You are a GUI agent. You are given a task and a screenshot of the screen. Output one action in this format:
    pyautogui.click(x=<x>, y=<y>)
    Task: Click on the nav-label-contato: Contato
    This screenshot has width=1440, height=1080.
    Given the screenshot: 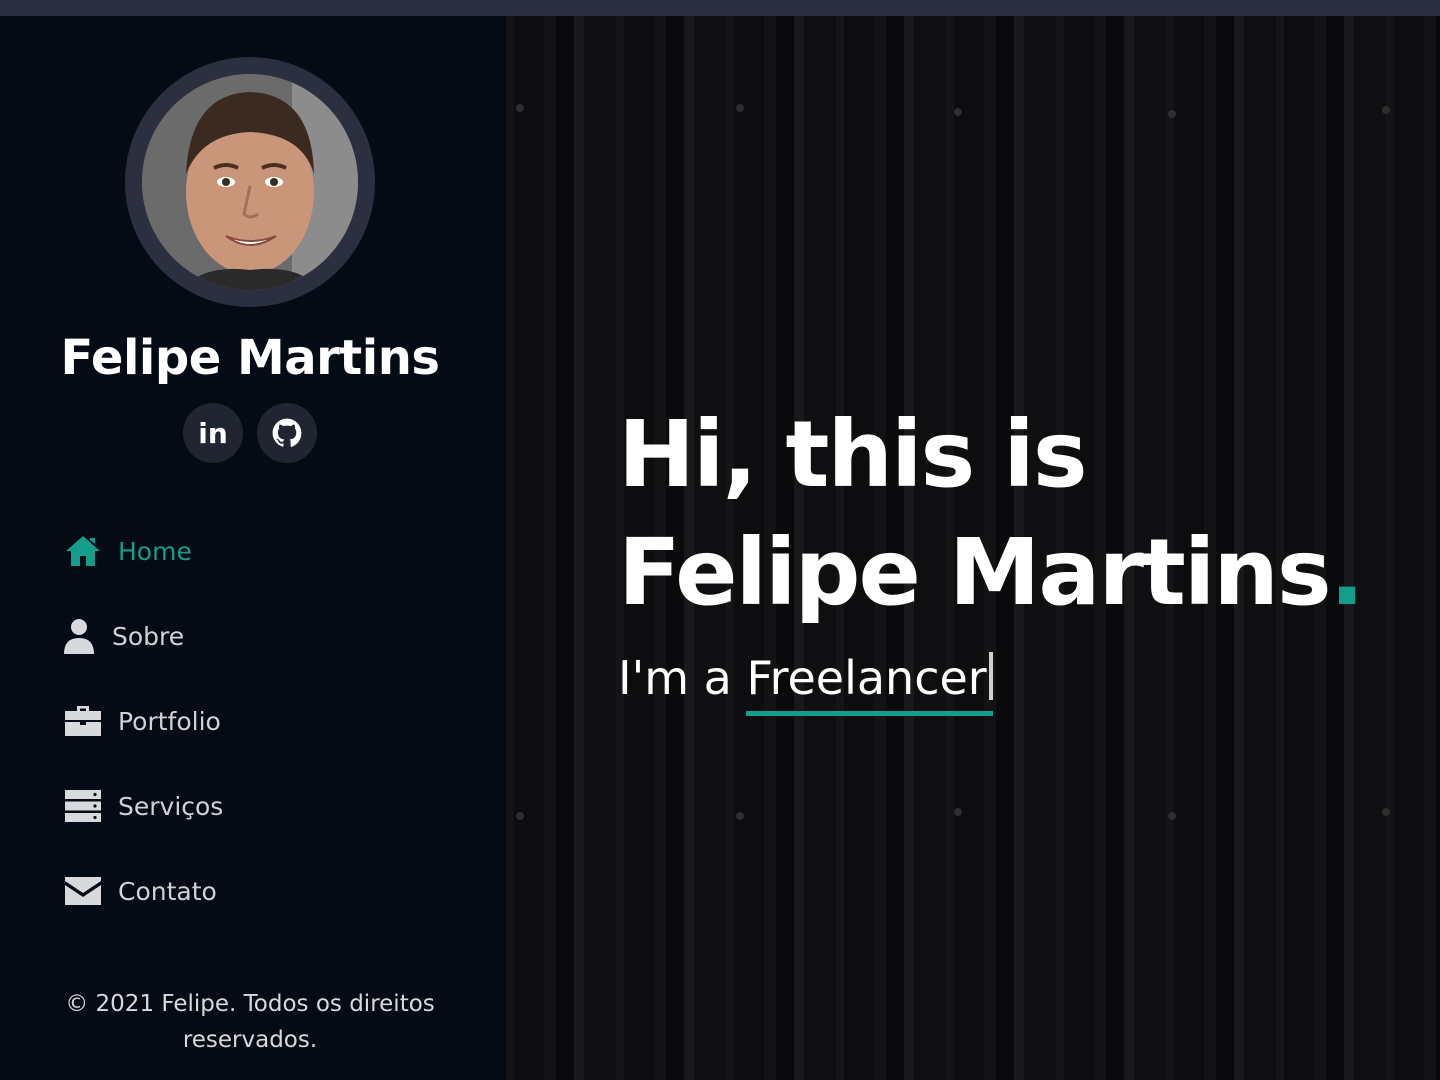 What is the action you would take?
    pyautogui.click(x=167, y=891)
    